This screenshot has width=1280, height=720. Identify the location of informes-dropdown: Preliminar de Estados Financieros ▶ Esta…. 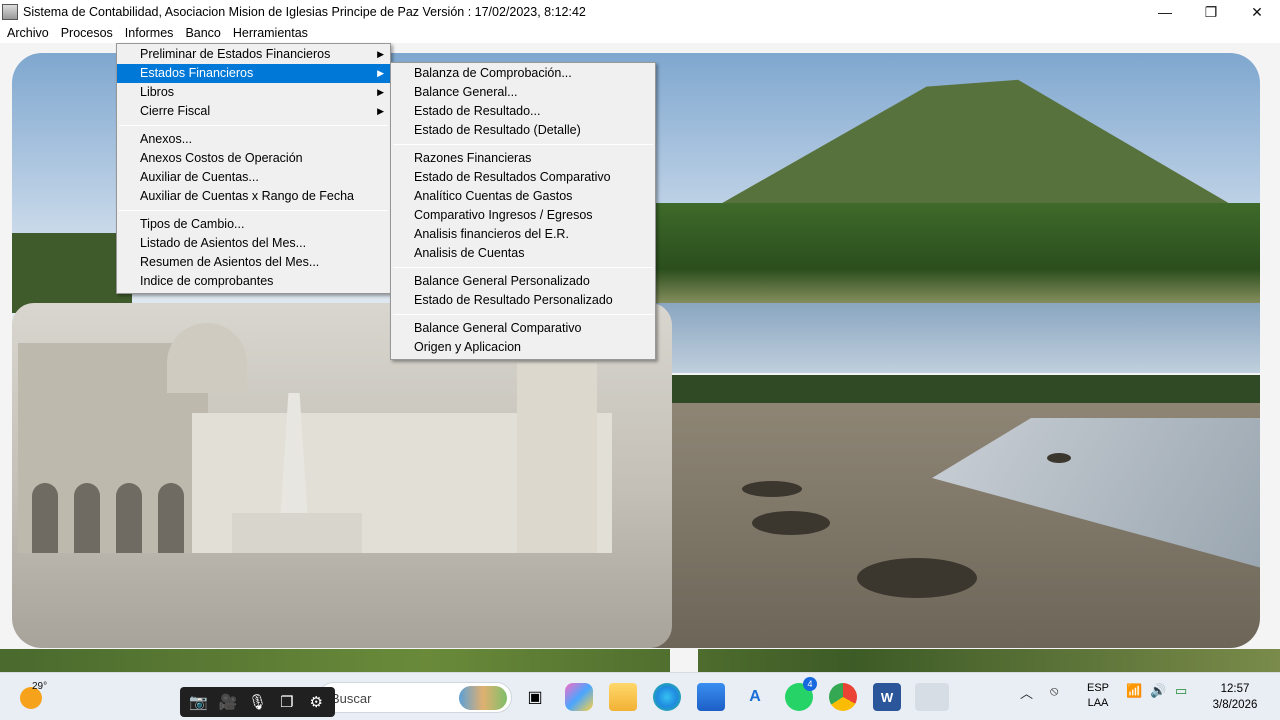
(253, 168).